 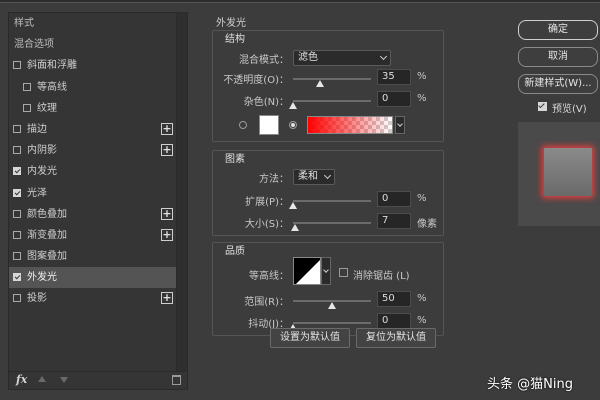 I want to click on style-item-stroke: 描边 +, so click(x=93, y=129).